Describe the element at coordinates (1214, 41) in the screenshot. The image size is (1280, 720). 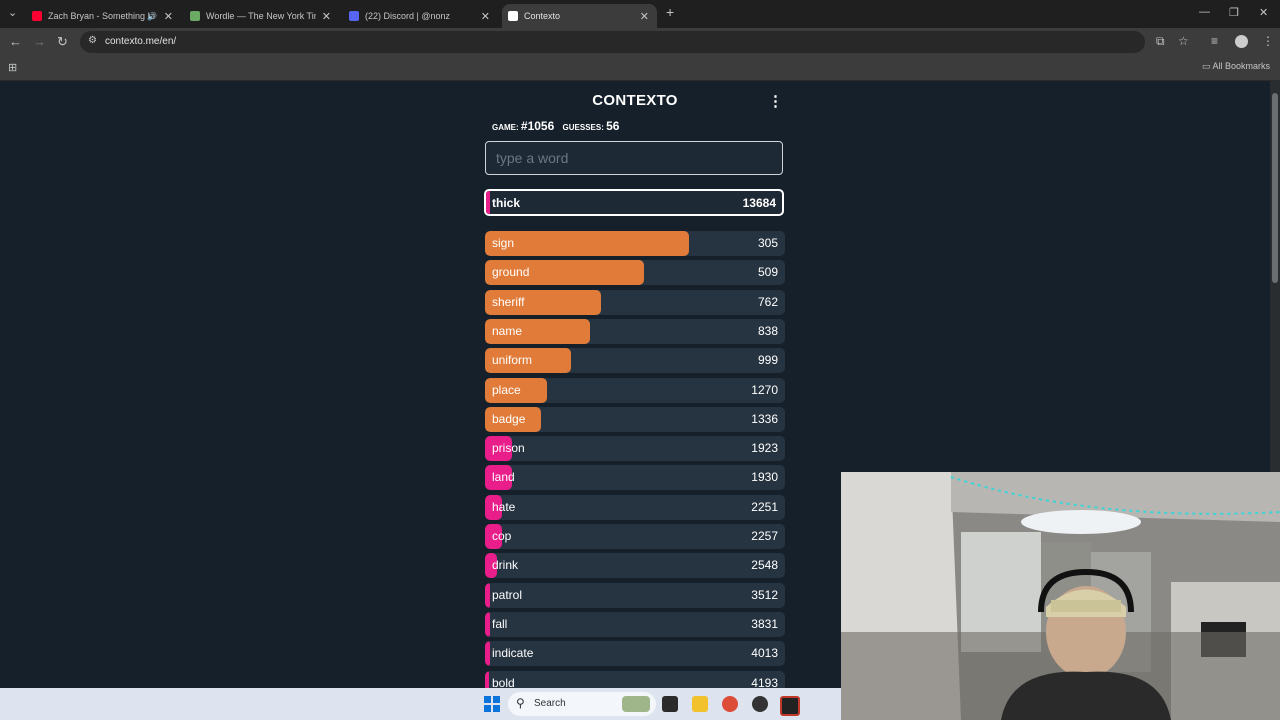
I see `tab-groups-icon: ≡` at that location.